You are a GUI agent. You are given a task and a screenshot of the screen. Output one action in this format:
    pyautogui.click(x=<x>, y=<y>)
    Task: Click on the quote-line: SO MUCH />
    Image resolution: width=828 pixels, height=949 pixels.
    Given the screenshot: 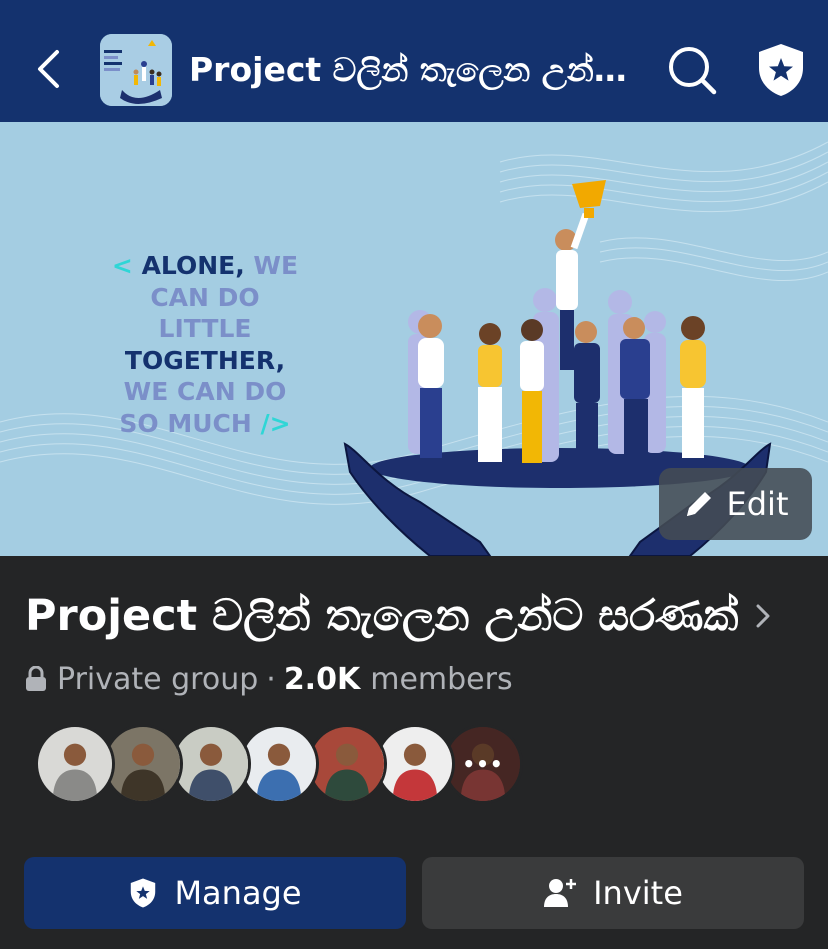 What is the action you would take?
    pyautogui.click(x=205, y=424)
    